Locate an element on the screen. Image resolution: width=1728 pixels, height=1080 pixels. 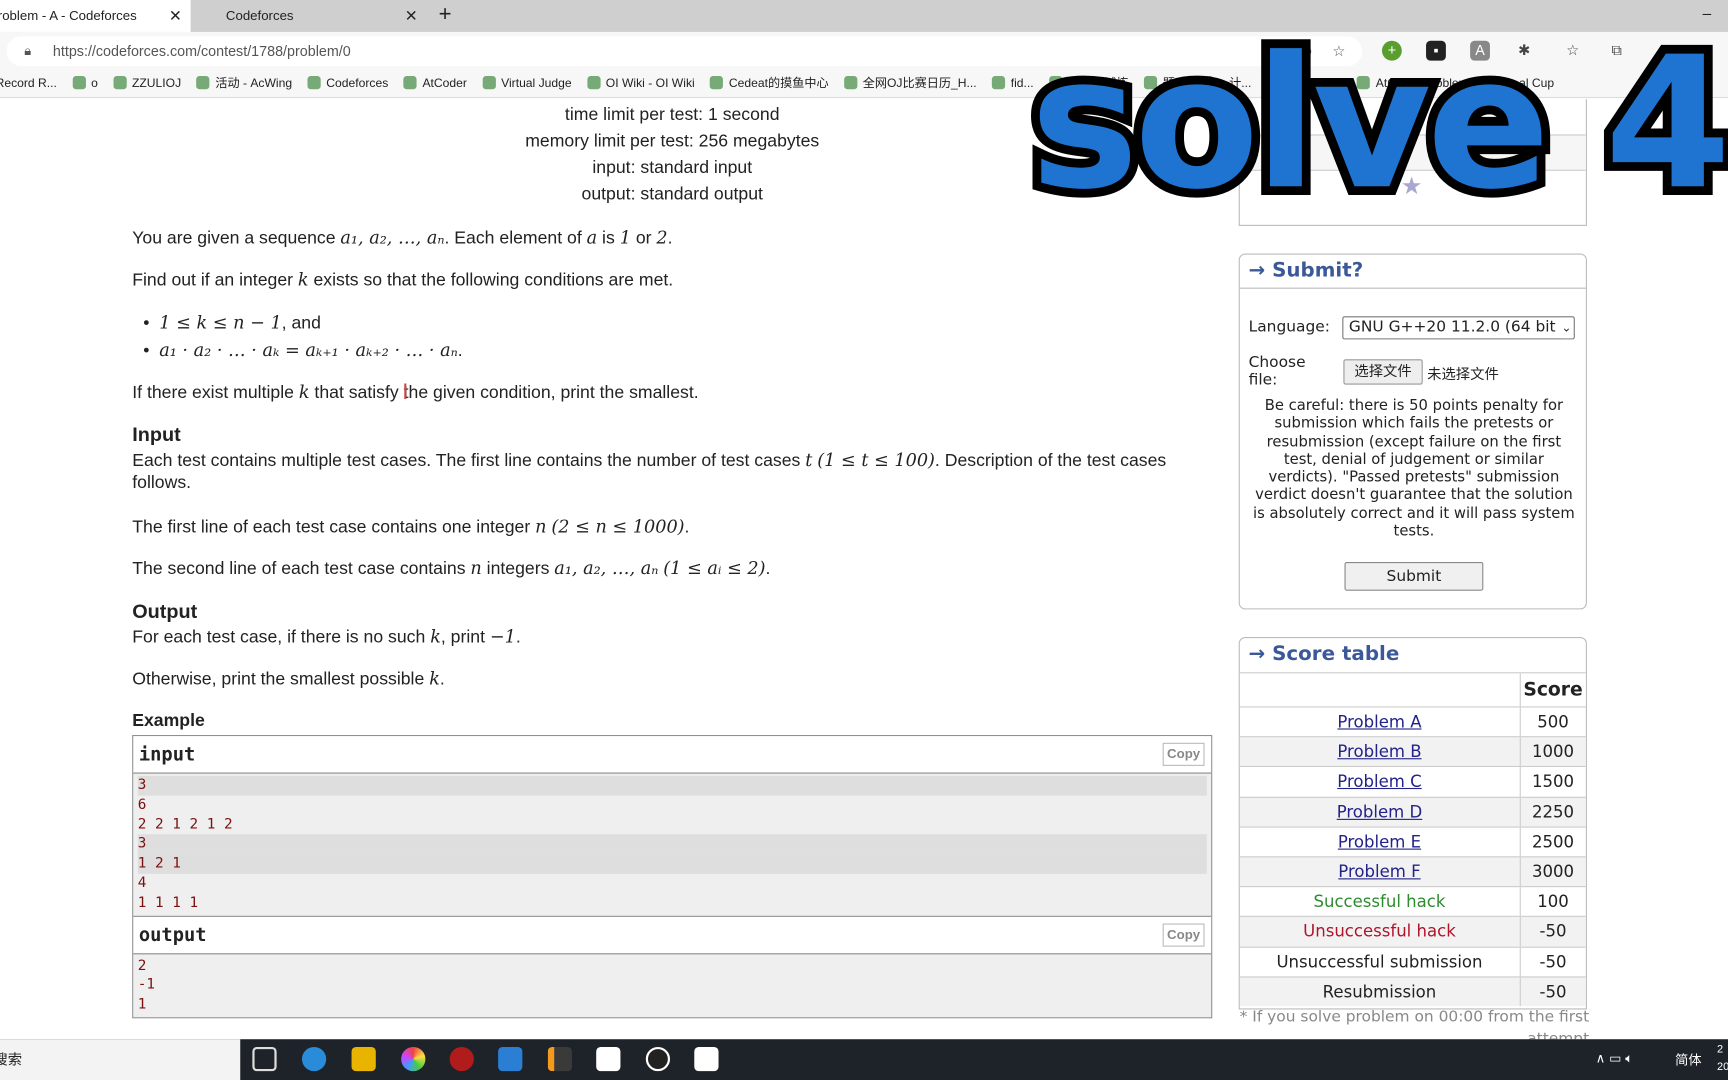
search-label: 搜索 is located at coordinates (11, 1059).